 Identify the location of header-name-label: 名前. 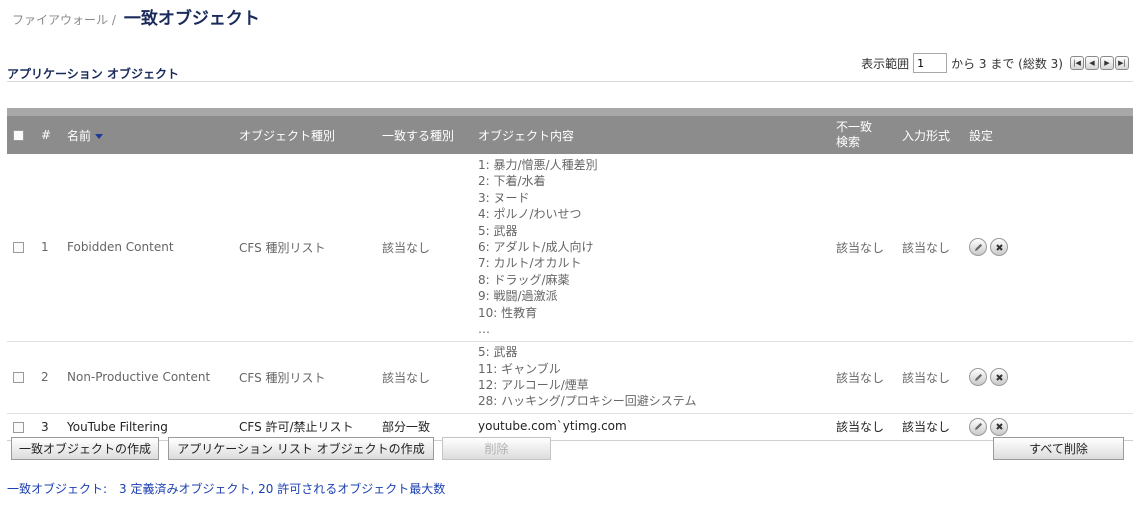
(79, 135).